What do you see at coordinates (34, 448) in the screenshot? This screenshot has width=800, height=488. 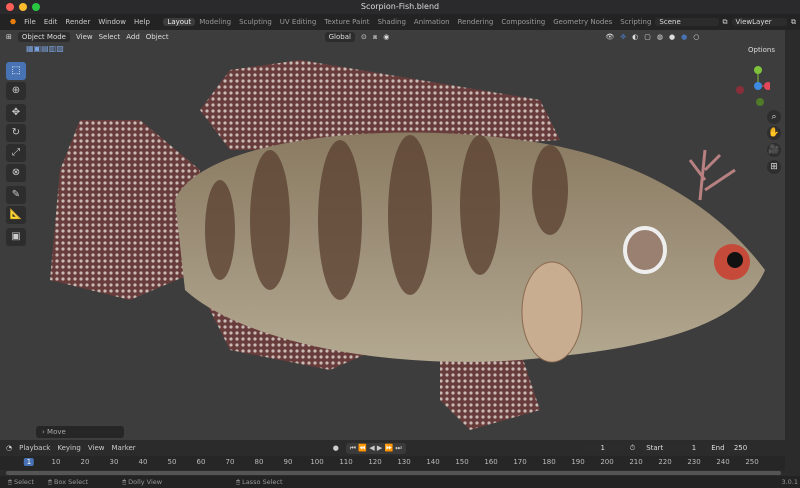 I see `menu-playback: Playback` at bounding box center [34, 448].